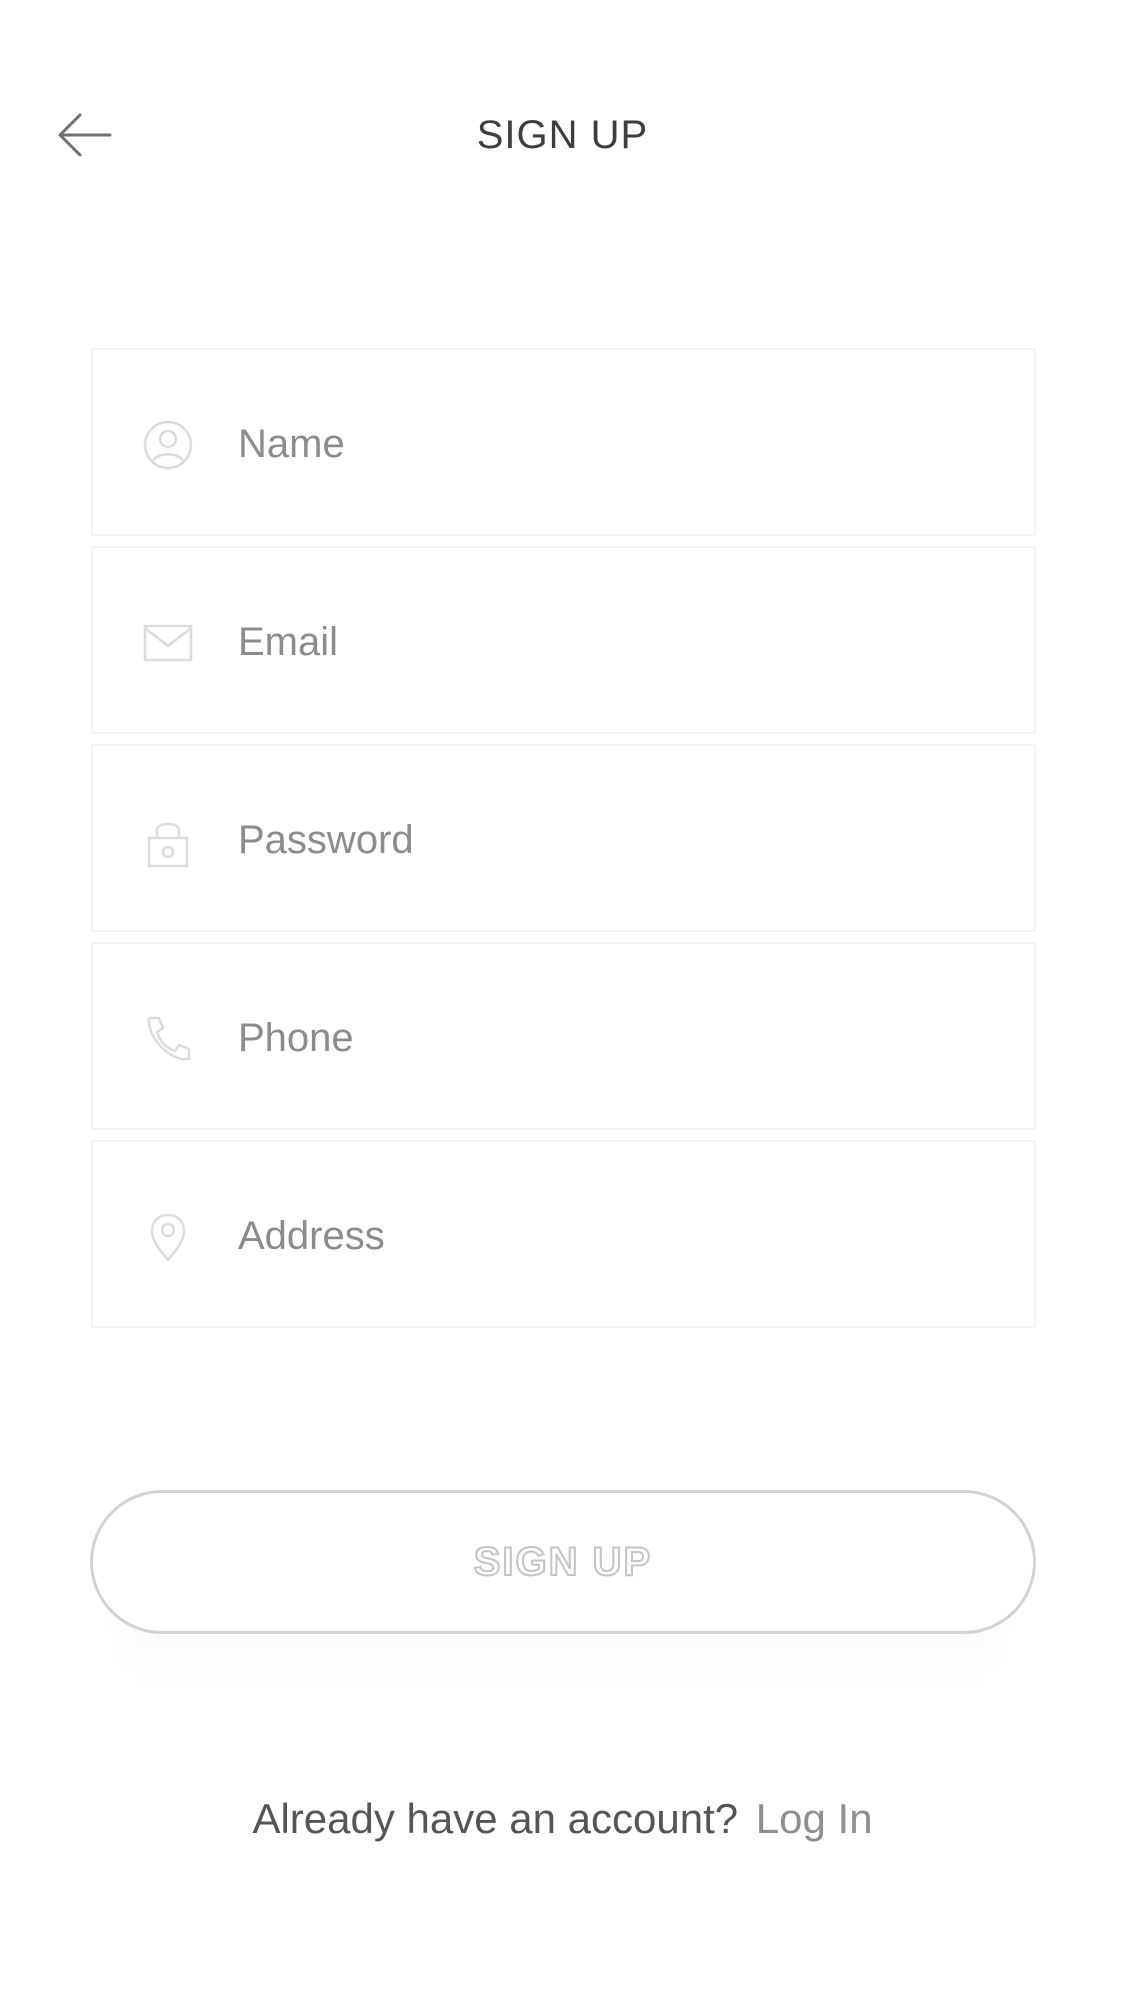 This screenshot has width=1125, height=2001. I want to click on page-title: SIGN UP, so click(562, 135).